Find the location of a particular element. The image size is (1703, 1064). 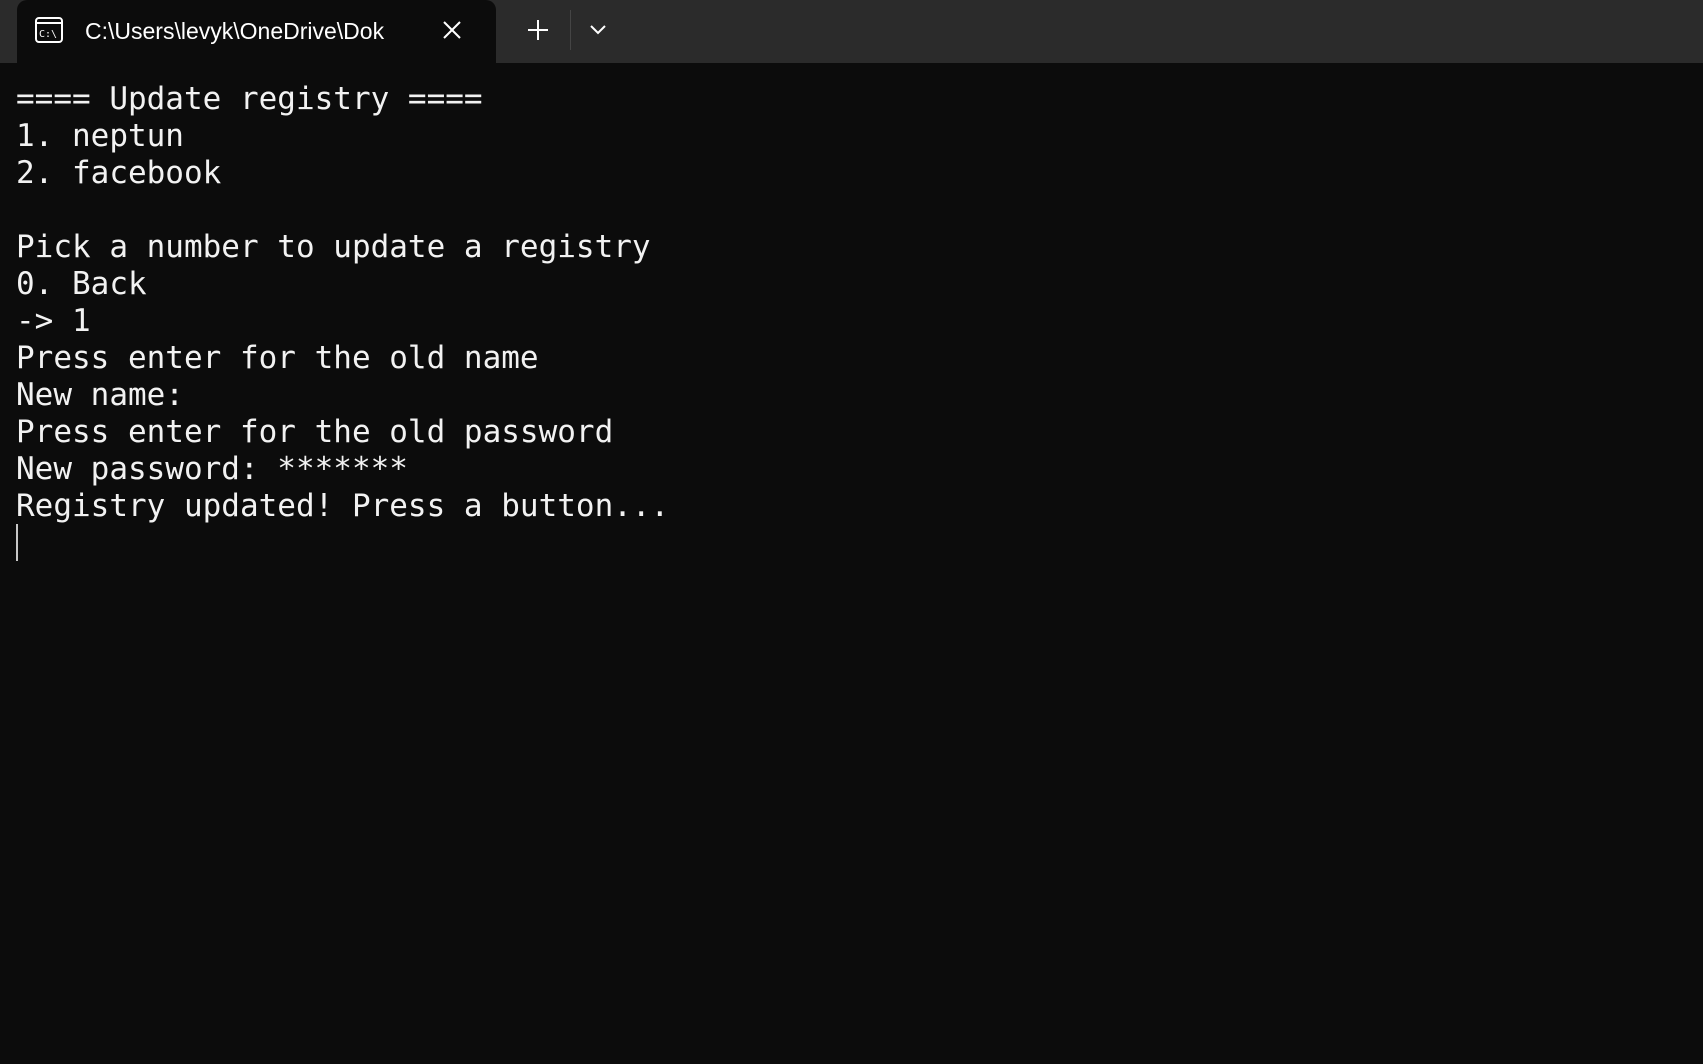

title-bar: C:\ C:\Users\levyk\OneDrive\Dok is located at coordinates (851, 31).